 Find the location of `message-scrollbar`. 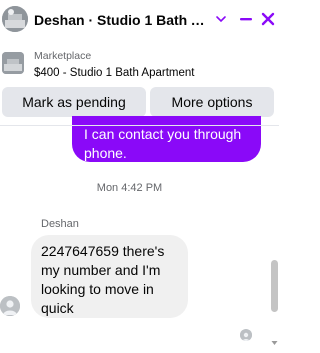

message-scrollbar is located at coordinates (274, 238).